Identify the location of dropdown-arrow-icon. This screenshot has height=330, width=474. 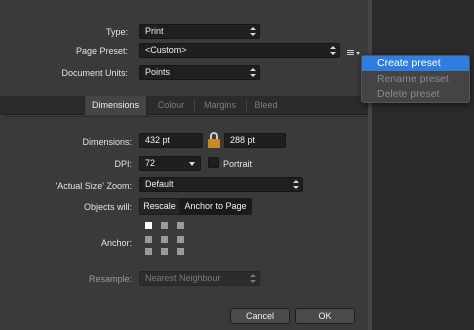
(358, 53).